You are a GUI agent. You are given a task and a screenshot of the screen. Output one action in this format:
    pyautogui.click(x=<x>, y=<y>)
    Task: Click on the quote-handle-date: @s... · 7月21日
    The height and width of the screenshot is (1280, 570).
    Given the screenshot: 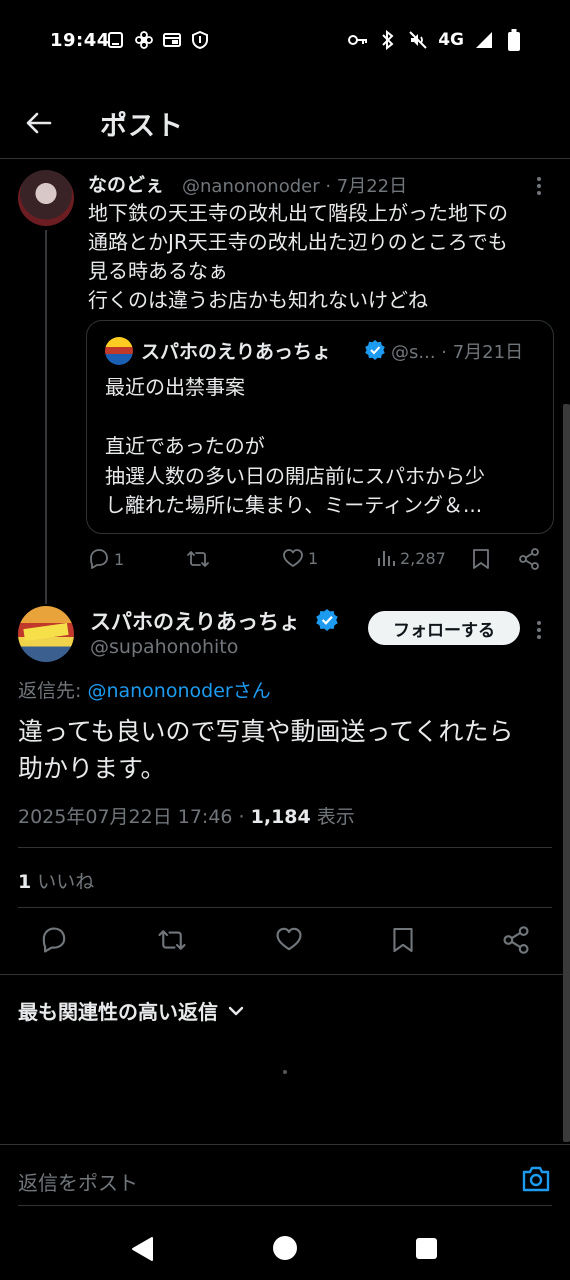 What is the action you would take?
    pyautogui.click(x=457, y=352)
    